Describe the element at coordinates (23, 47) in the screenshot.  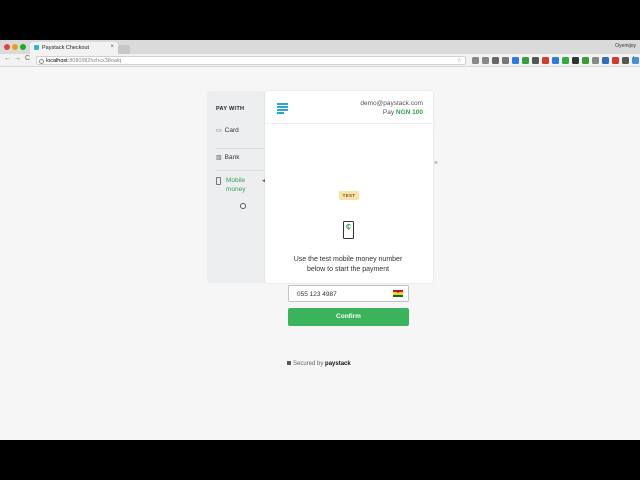
I see `window-zoom-button` at that location.